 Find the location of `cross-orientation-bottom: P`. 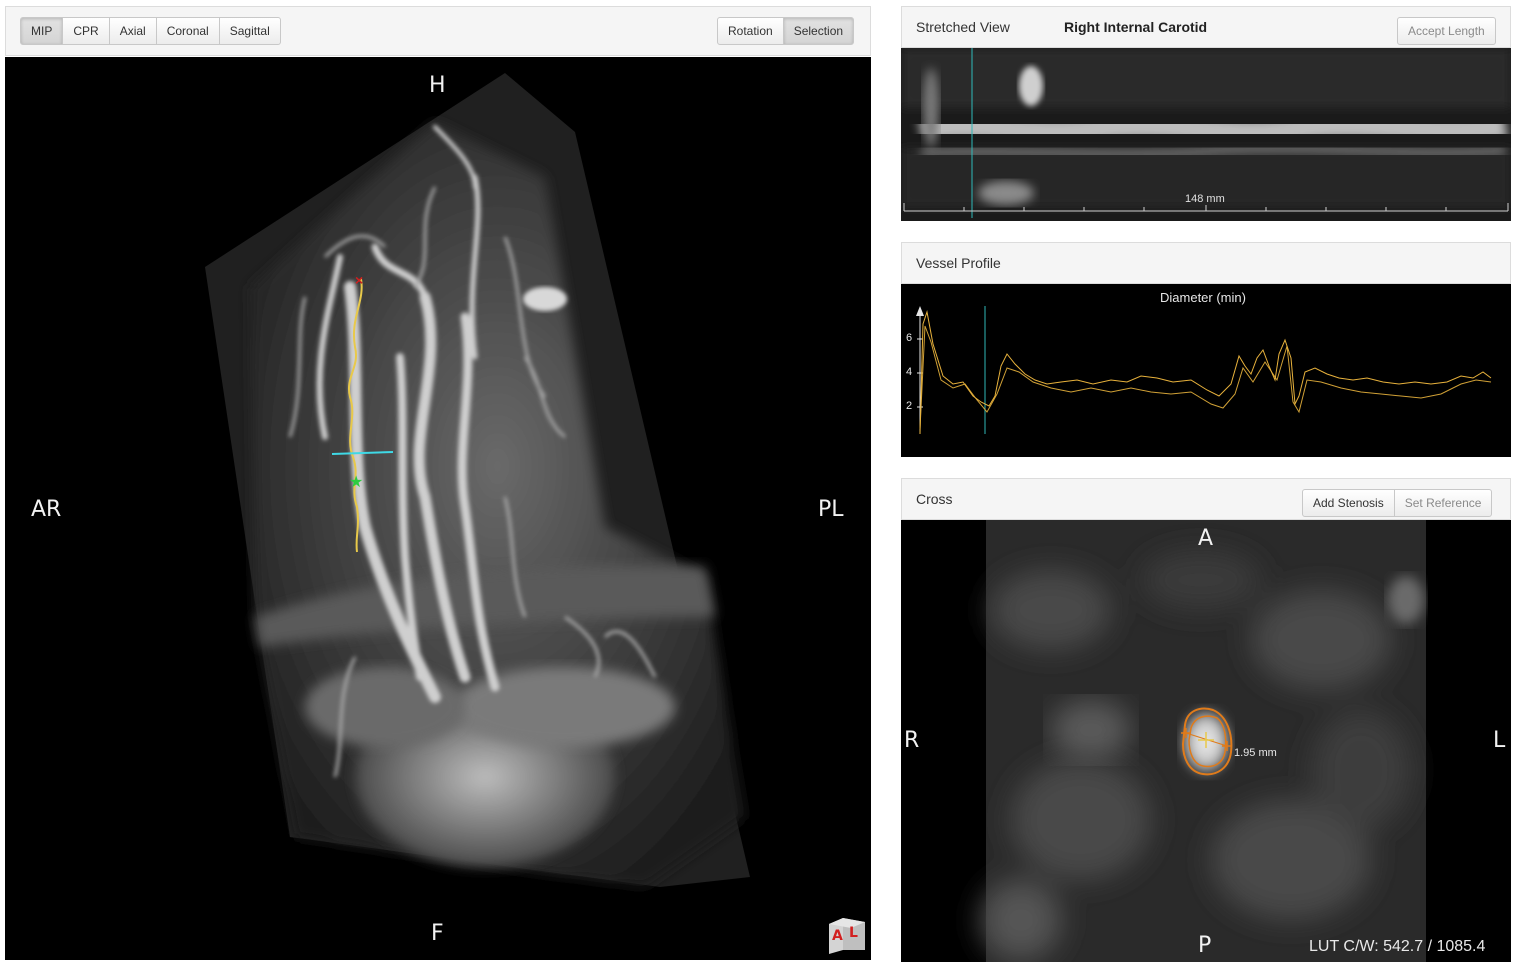

cross-orientation-bottom: P is located at coordinates (1205, 945).